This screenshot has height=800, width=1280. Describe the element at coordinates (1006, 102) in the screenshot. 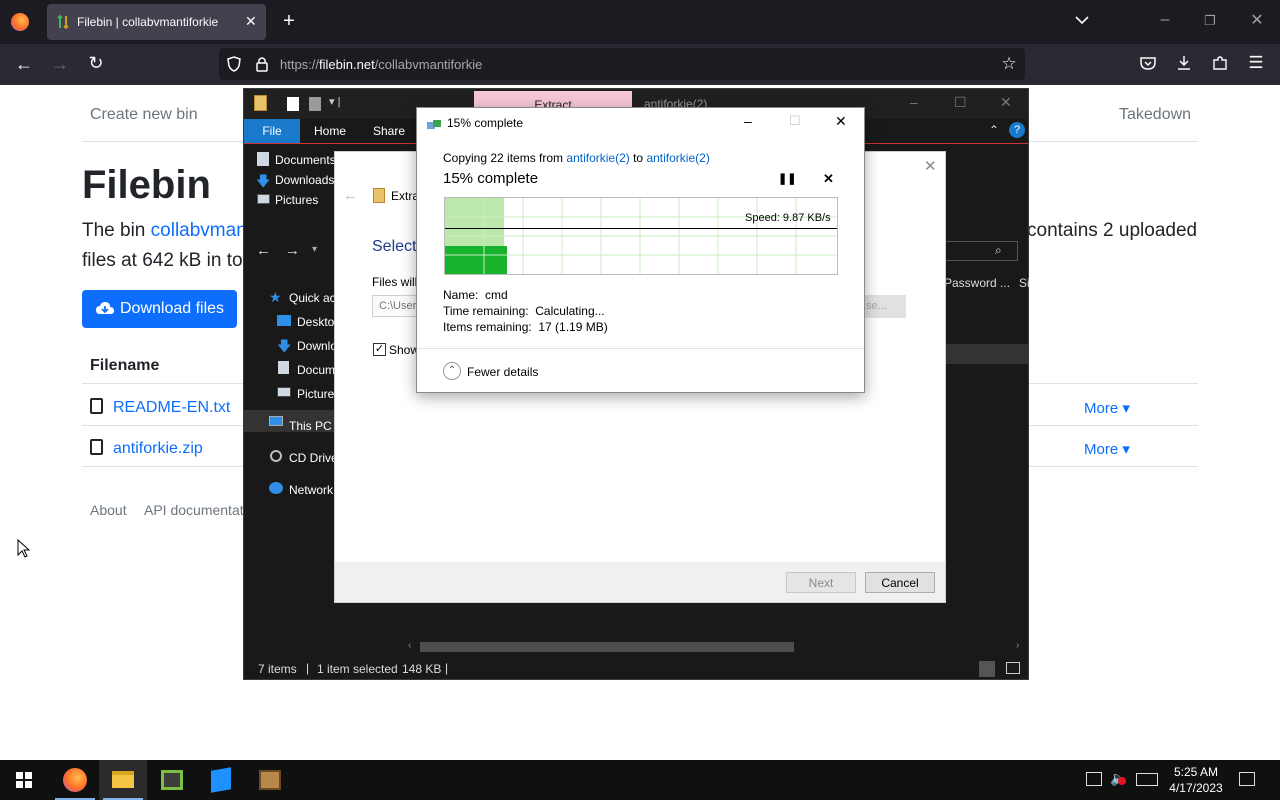

I see `explorer-close-icon: ✕` at that location.